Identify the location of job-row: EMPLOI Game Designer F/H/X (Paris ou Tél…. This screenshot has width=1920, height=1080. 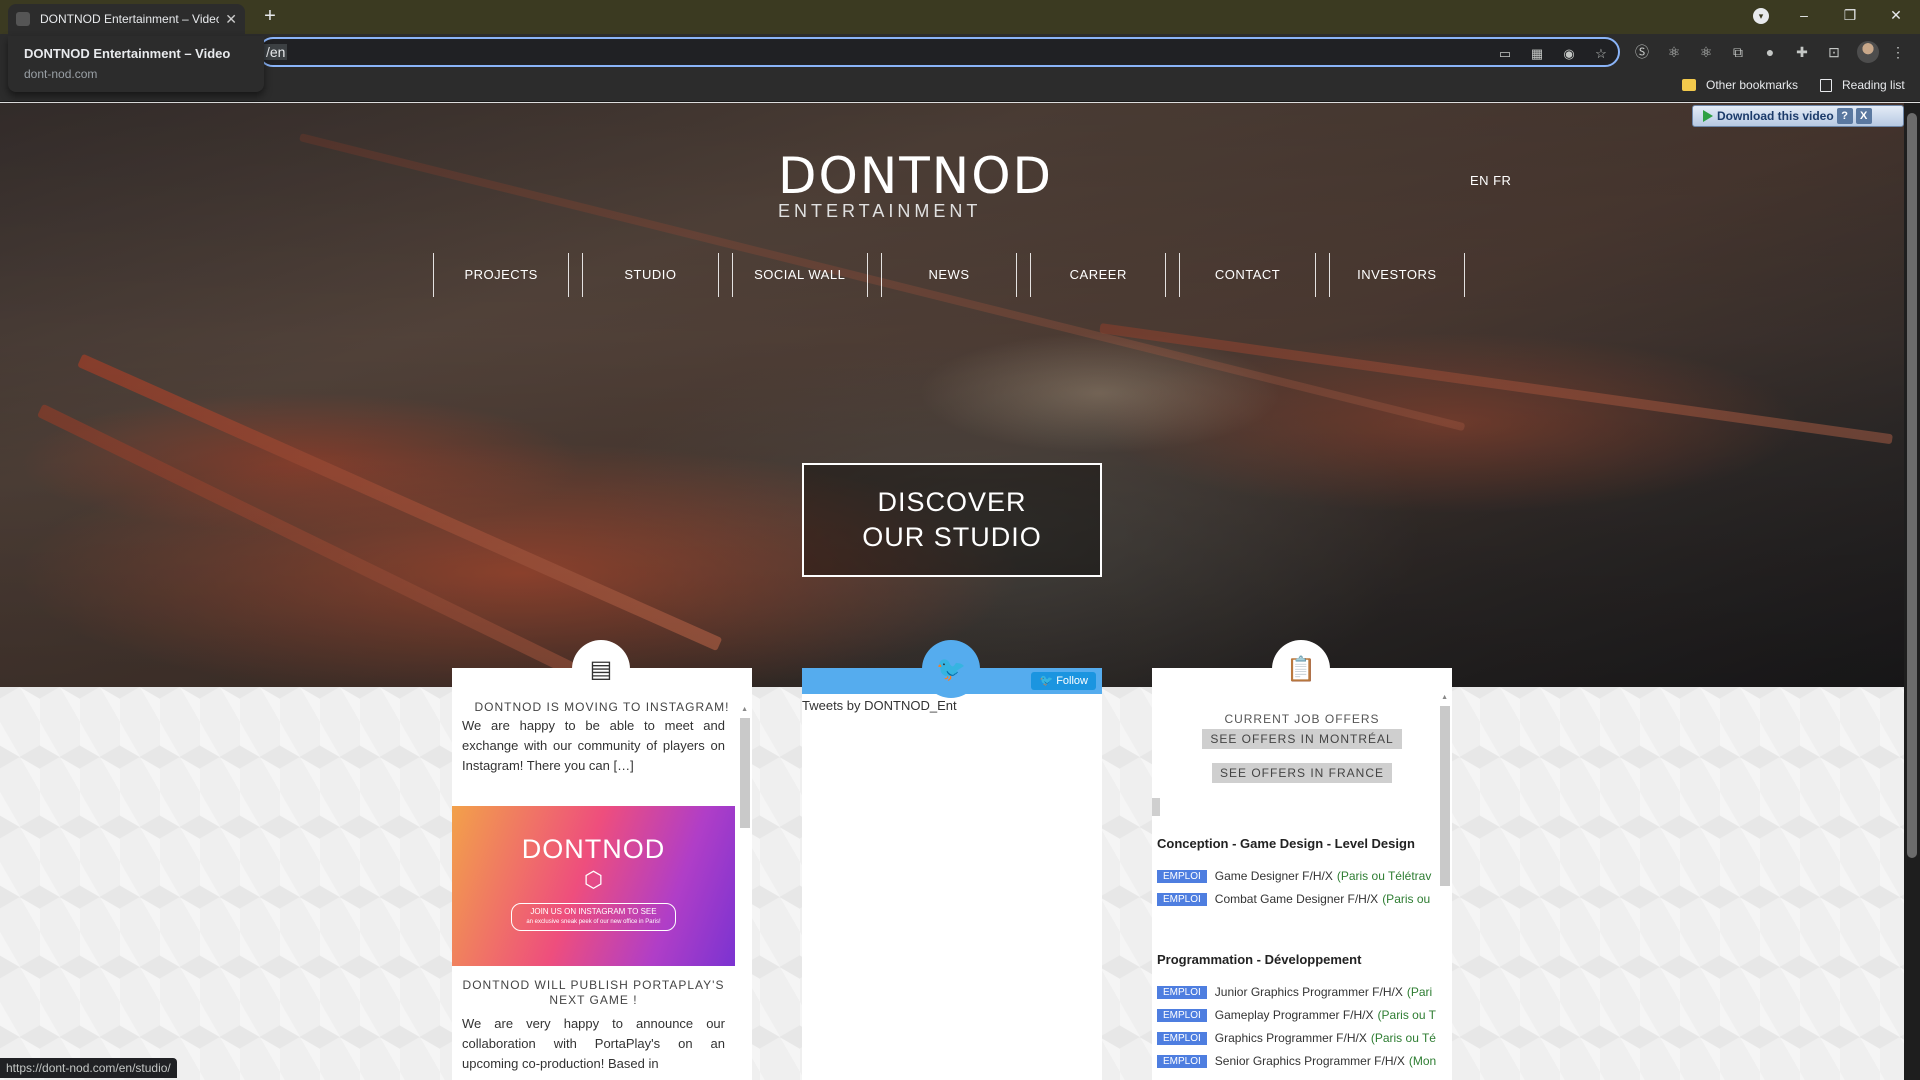
(1297, 876).